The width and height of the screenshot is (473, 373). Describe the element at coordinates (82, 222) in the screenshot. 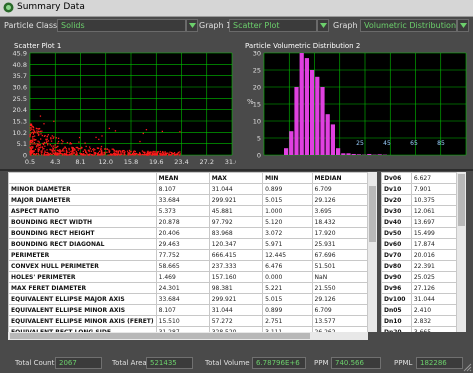

I see `row-label: BOUNDING RECT WIDTH` at that location.